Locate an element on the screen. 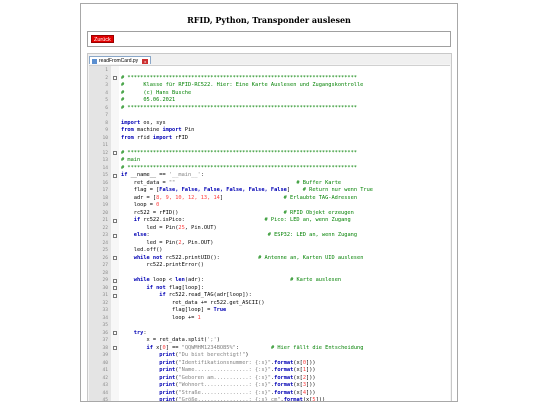 This screenshot has width=540, height=405. code-token: # (c) Hans Busche is located at coordinates (156, 92).